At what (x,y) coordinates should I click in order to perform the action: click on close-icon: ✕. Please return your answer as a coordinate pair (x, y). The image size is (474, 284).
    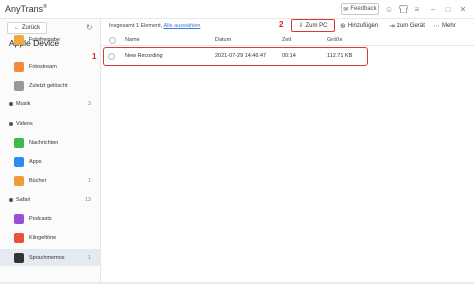
    Looking at the image, I should click on (463, 9).